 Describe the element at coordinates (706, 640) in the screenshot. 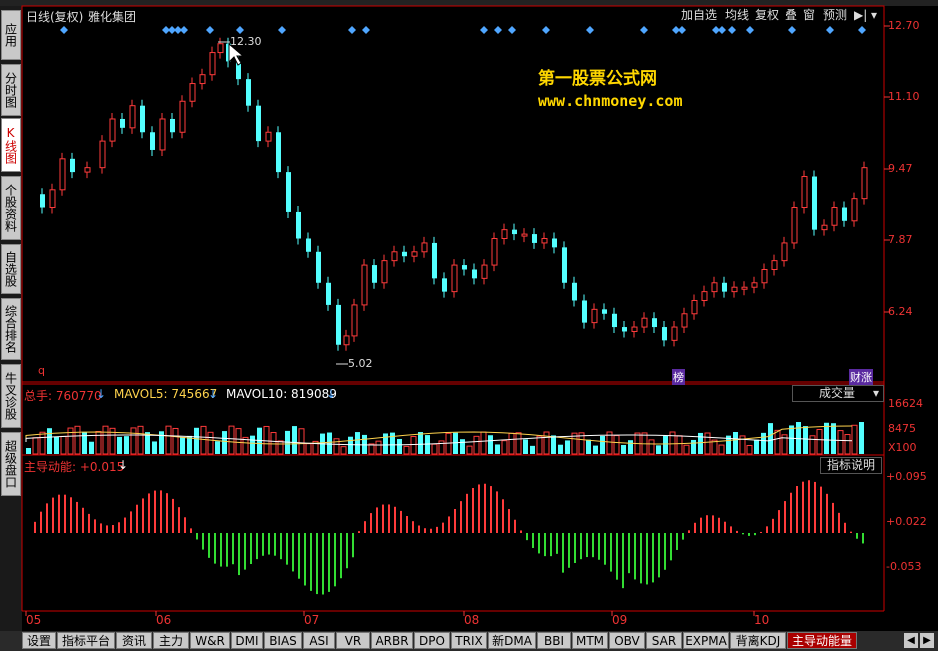

I see `bottom-tab: EXPMA` at that location.